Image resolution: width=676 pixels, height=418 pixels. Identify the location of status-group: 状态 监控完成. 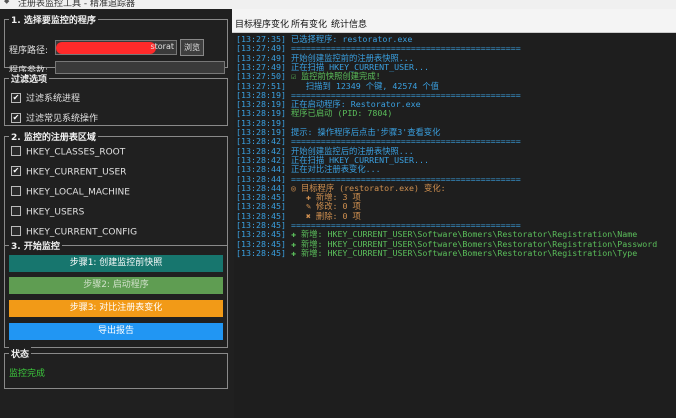
(116, 368).